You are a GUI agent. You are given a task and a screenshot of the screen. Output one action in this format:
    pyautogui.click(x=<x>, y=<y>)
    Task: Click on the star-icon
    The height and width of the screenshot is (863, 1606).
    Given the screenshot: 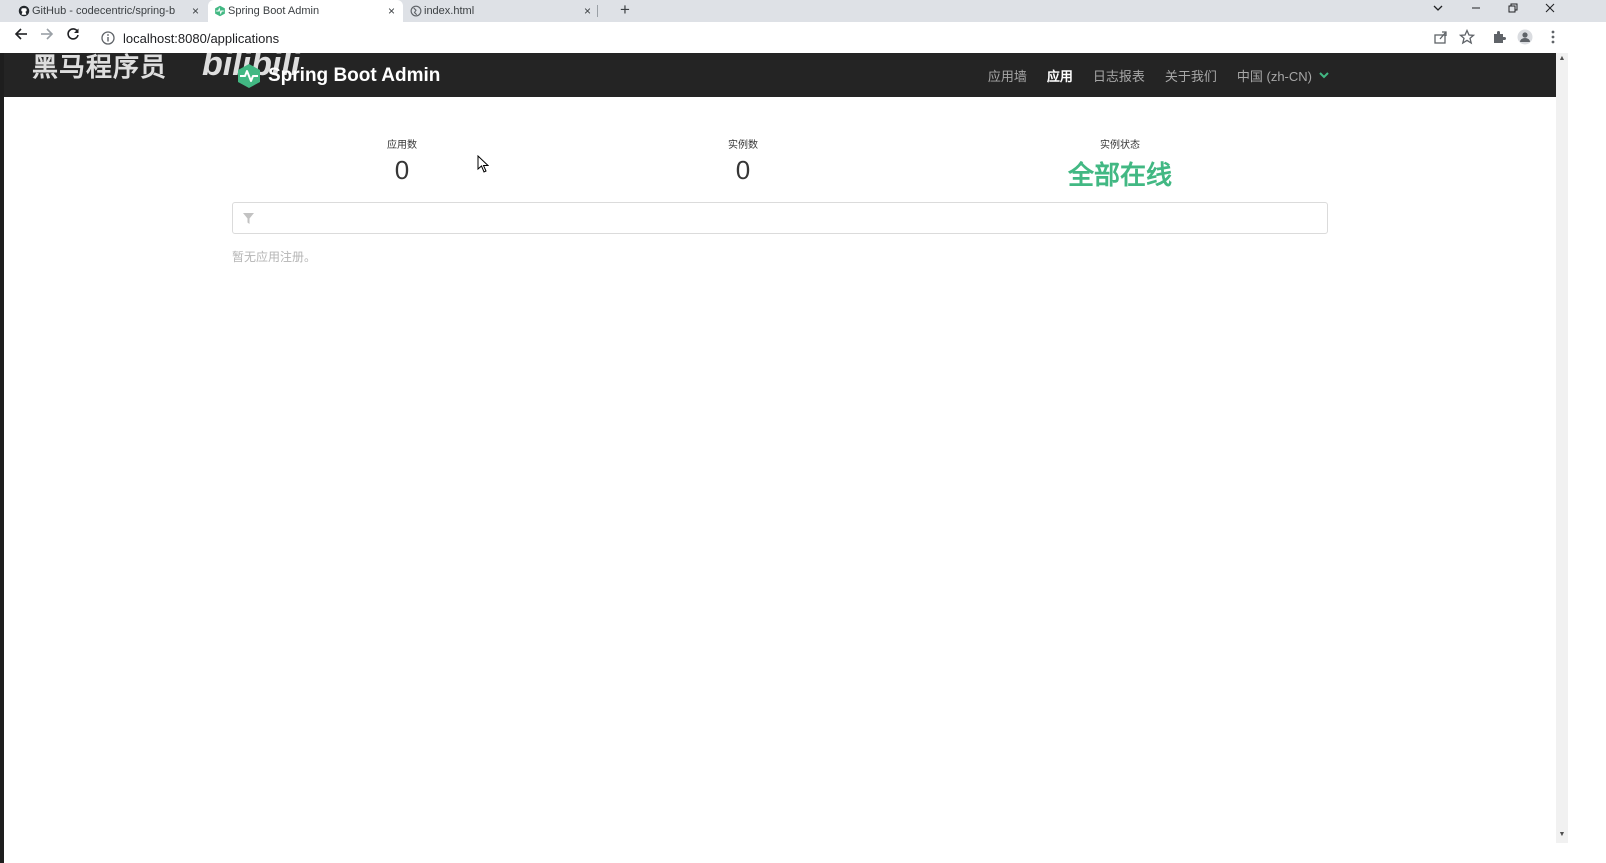 What is the action you would take?
    pyautogui.click(x=1467, y=37)
    